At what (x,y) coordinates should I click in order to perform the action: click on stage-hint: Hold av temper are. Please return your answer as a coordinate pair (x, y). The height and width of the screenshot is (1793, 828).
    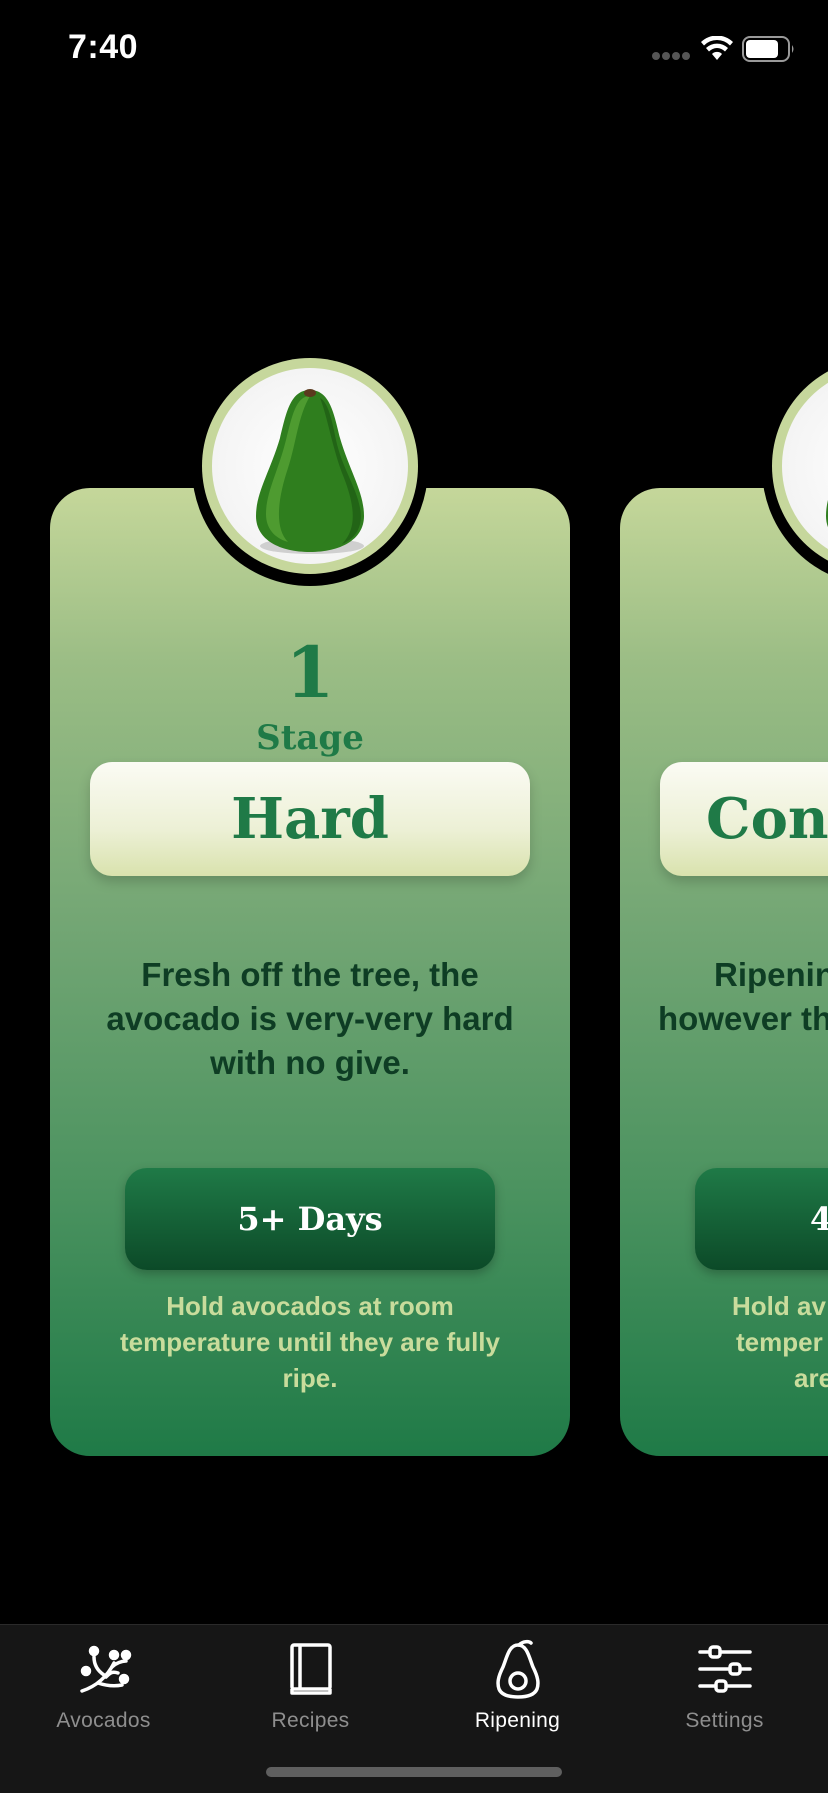
    Looking at the image, I should click on (780, 1342).